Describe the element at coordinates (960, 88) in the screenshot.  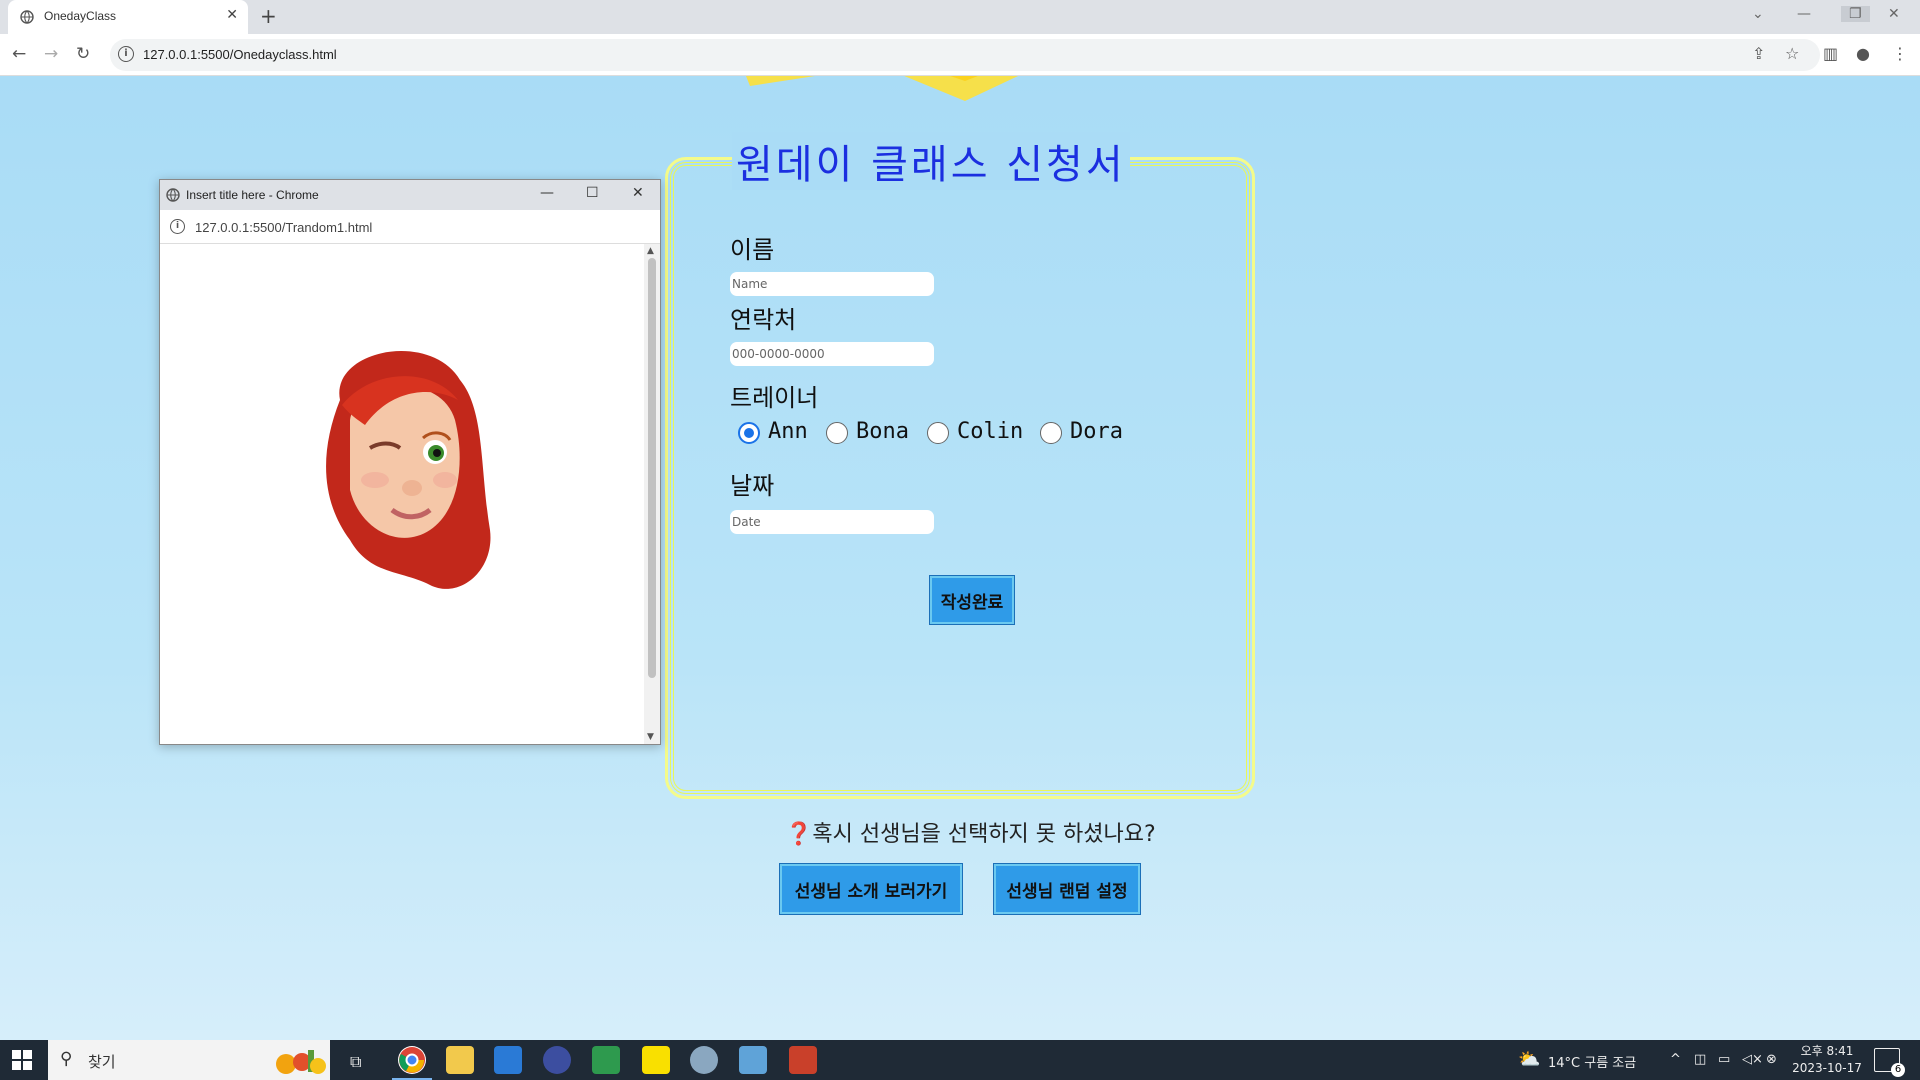
I see `sun-decoration` at that location.